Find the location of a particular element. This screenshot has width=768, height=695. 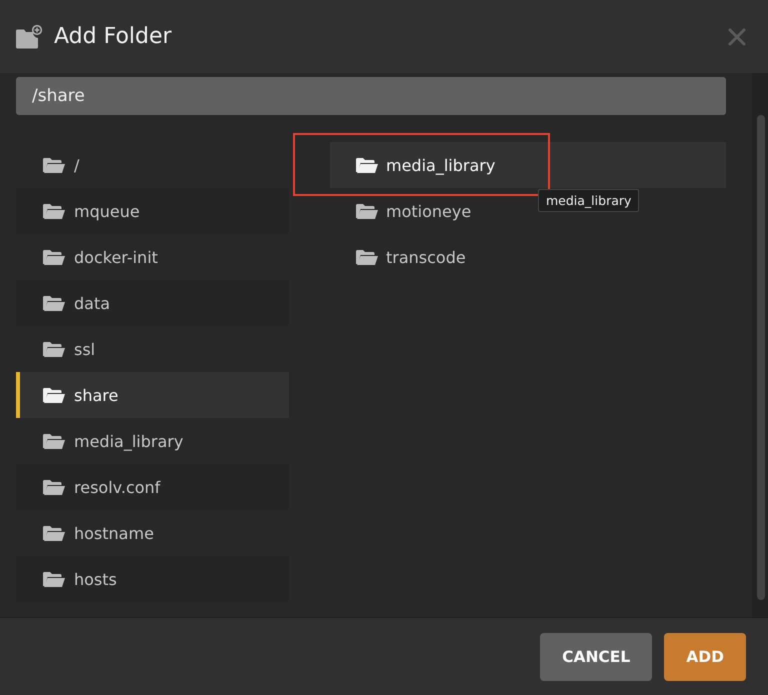

subfolder-item: media_library is located at coordinates (528, 165).